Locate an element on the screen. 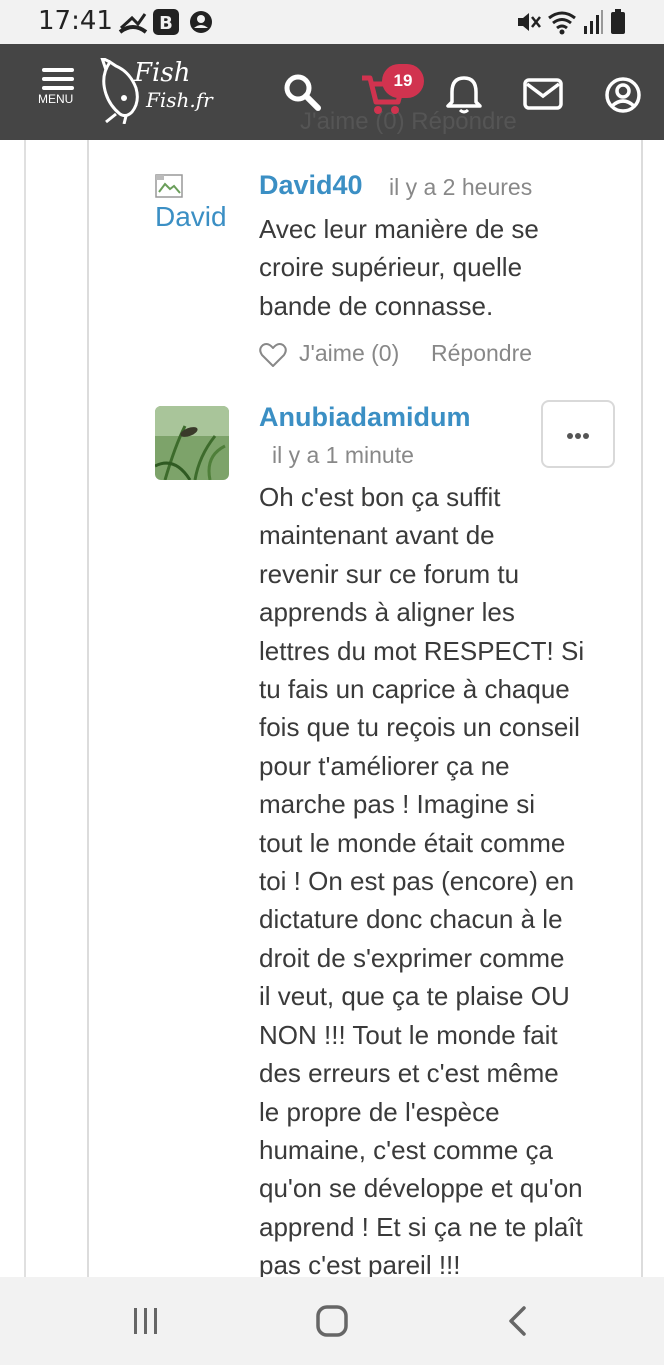 Image resolution: width=664 pixels, height=1365 pixels. comment-line: pour t'améliorer ça ne is located at coordinates (384, 765).